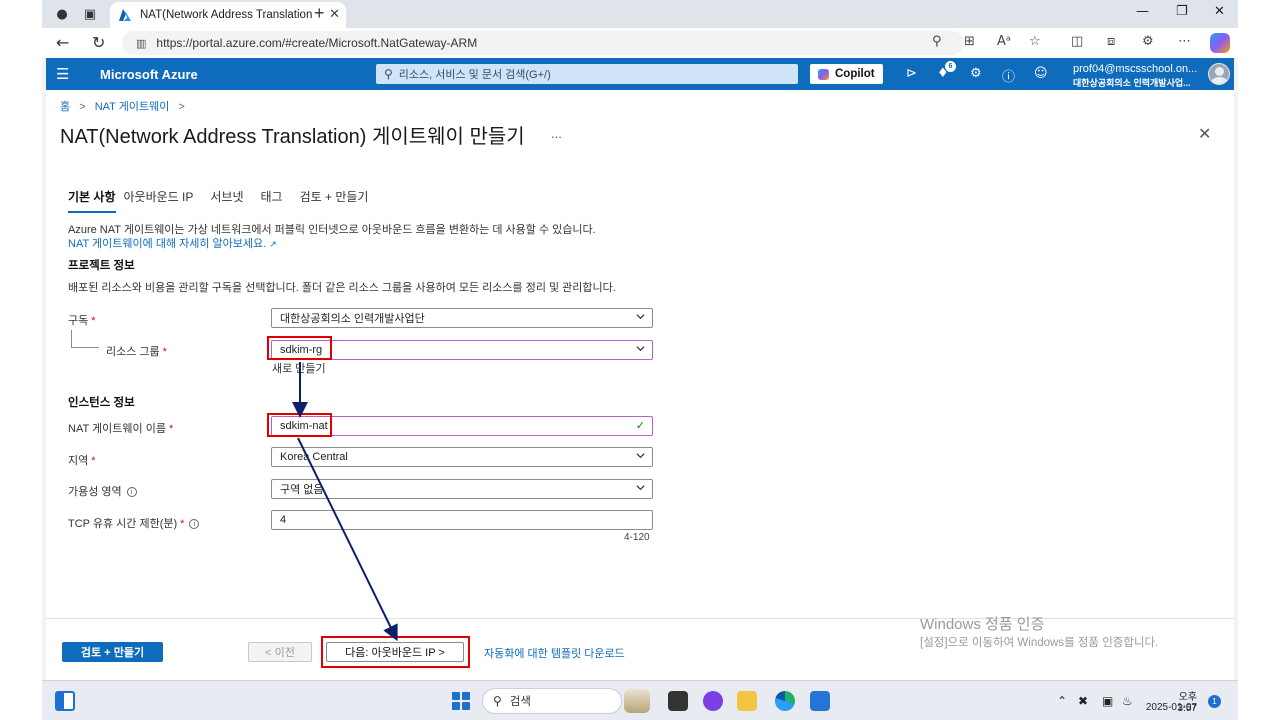  Describe the element at coordinates (1219, 80) in the screenshot. I see `avatar-body` at that location.